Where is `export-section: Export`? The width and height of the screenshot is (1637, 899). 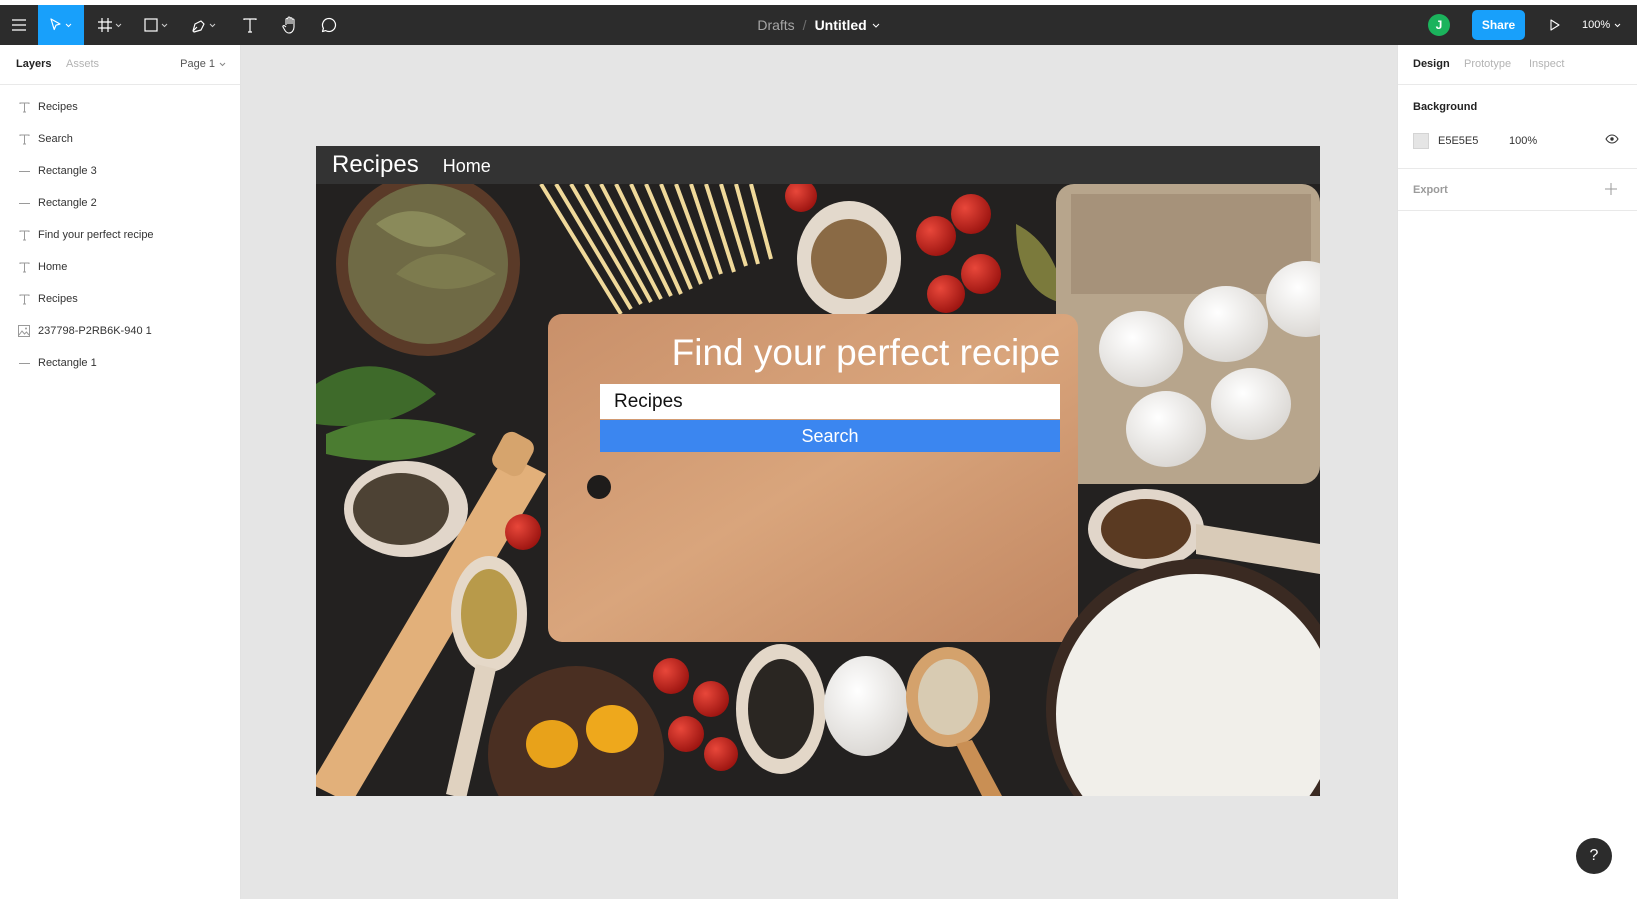
export-section: Export is located at coordinates (1517, 190).